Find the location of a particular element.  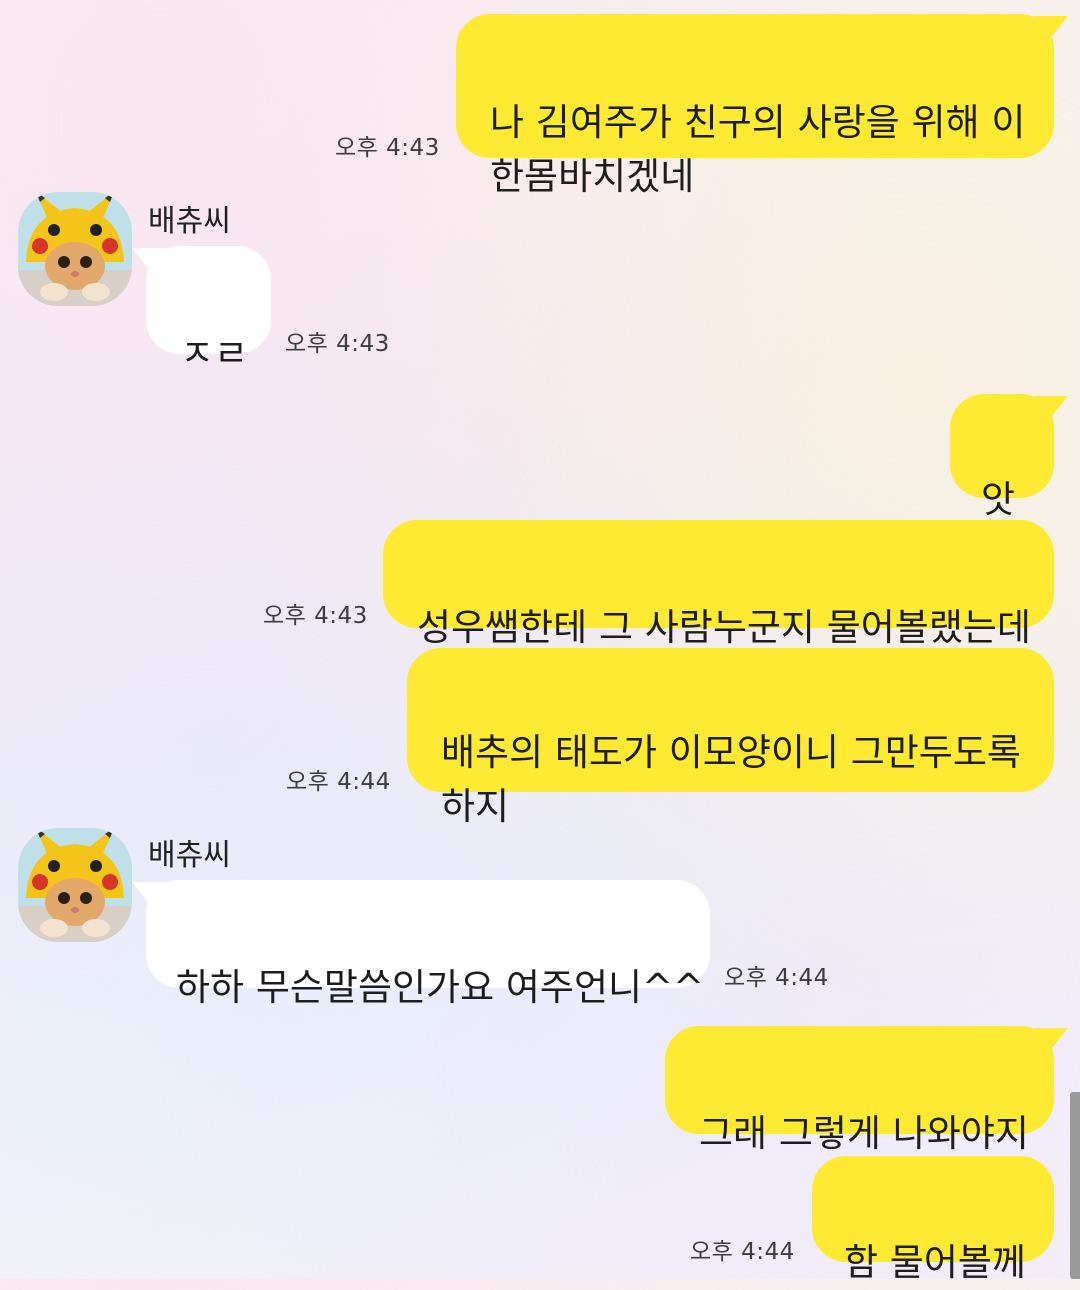

my-message-bubble: 앗 is located at coordinates (1002, 457).